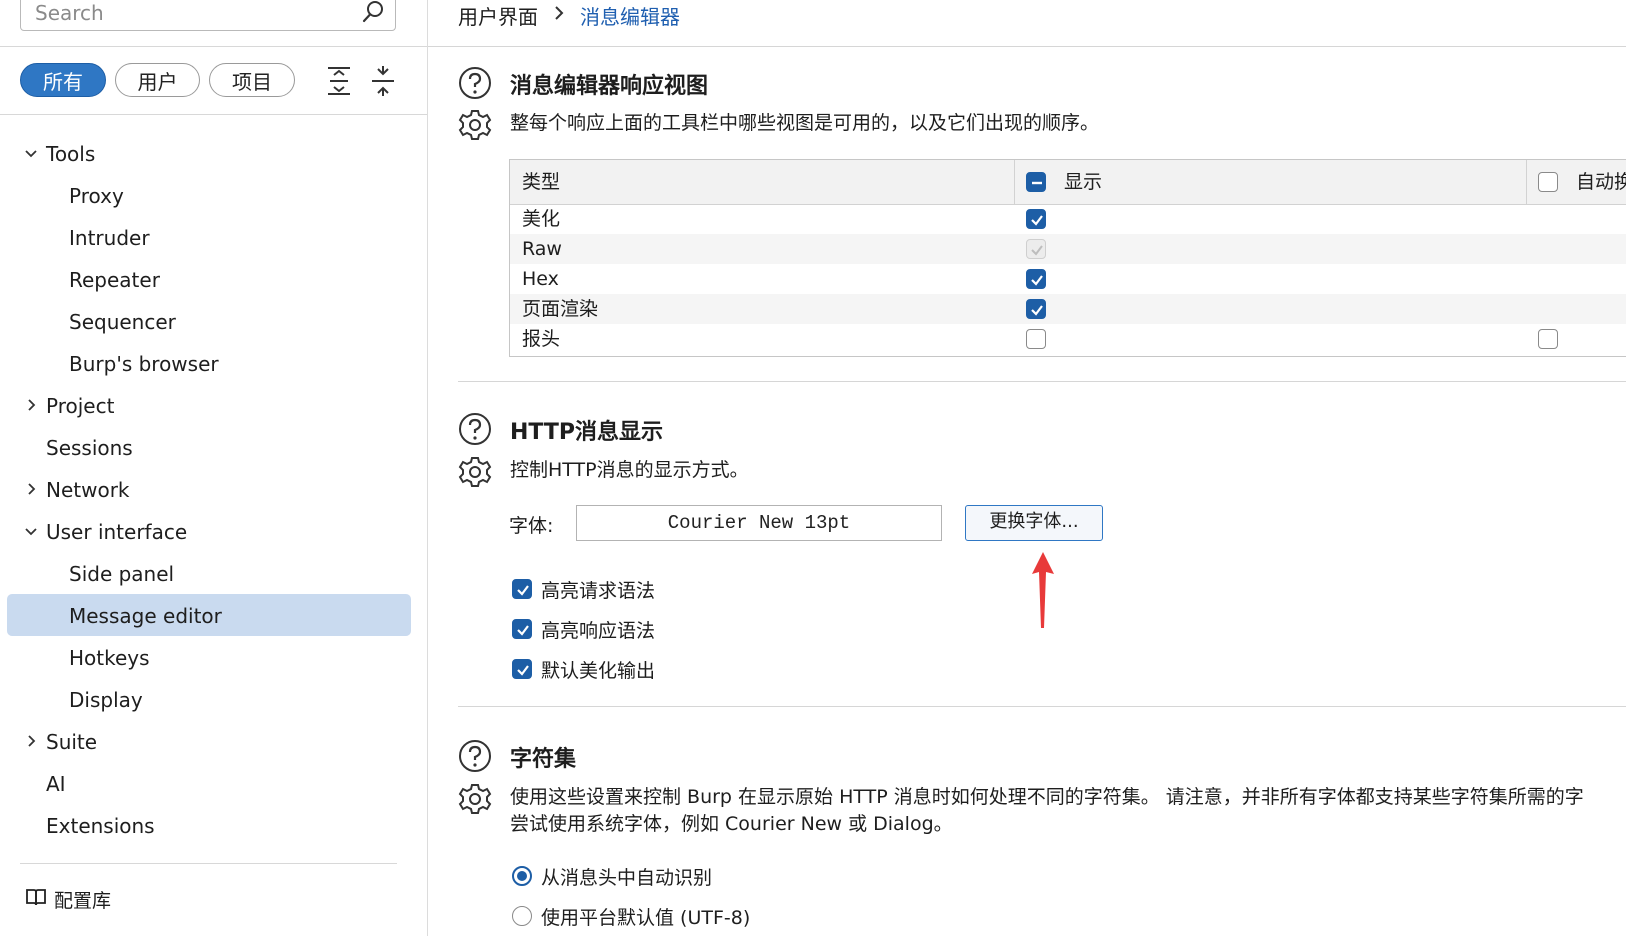  What do you see at coordinates (1068, 279) in the screenshot?
I see `table-row: Hex` at bounding box center [1068, 279].